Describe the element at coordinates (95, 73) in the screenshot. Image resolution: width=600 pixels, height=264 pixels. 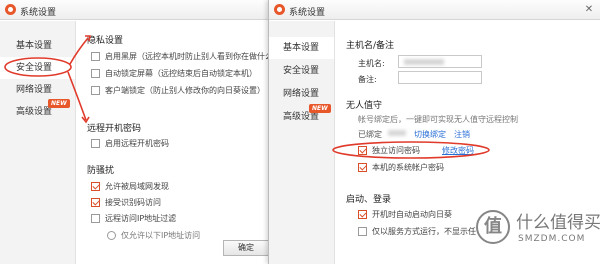
I see `autolock-checkbox` at that location.